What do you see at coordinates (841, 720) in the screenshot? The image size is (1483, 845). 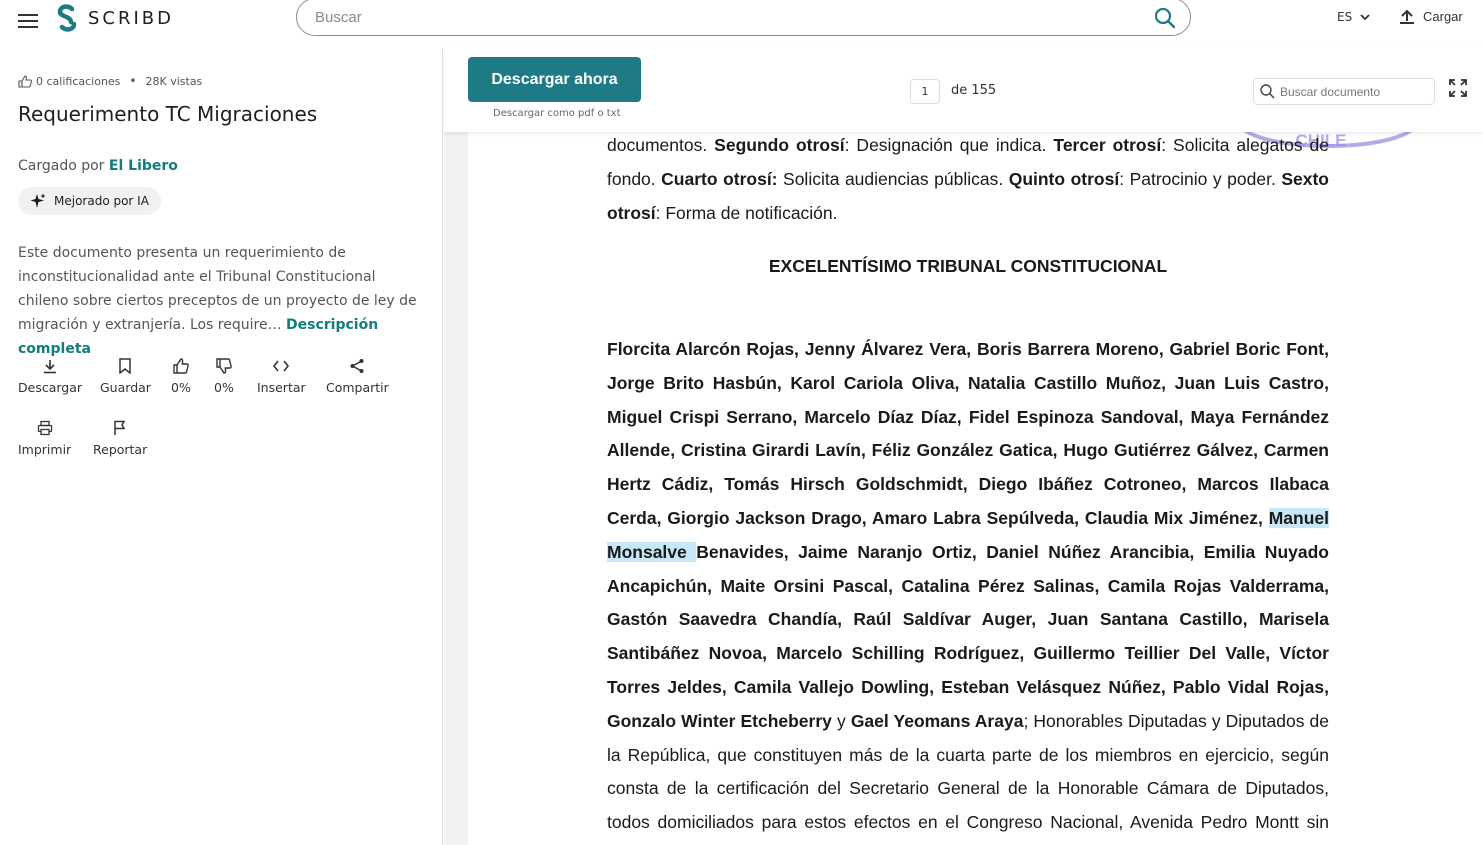 I see `and-connector: y` at bounding box center [841, 720].